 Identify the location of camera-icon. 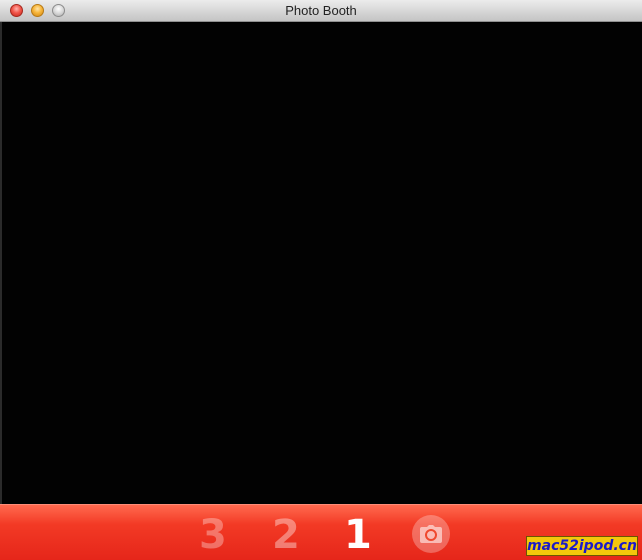
(431, 534).